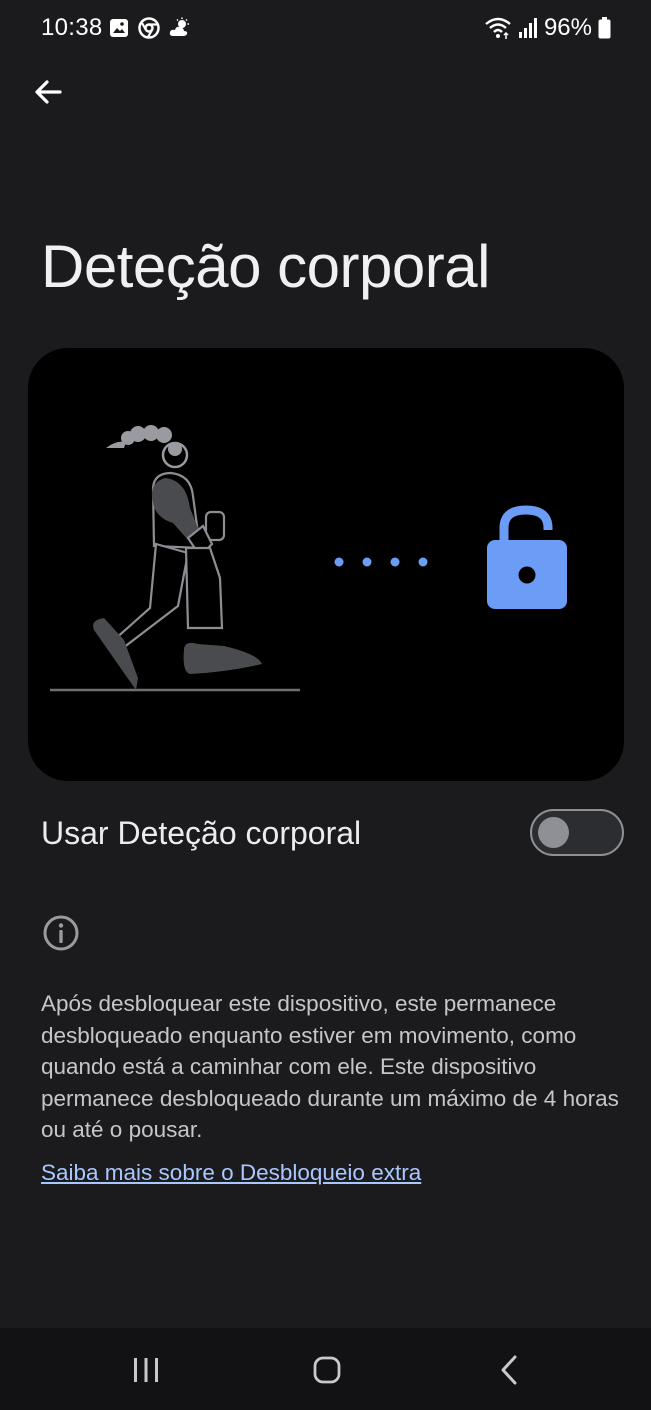  What do you see at coordinates (567, 27) in the screenshot?
I see `battery-percentage: 96%` at bounding box center [567, 27].